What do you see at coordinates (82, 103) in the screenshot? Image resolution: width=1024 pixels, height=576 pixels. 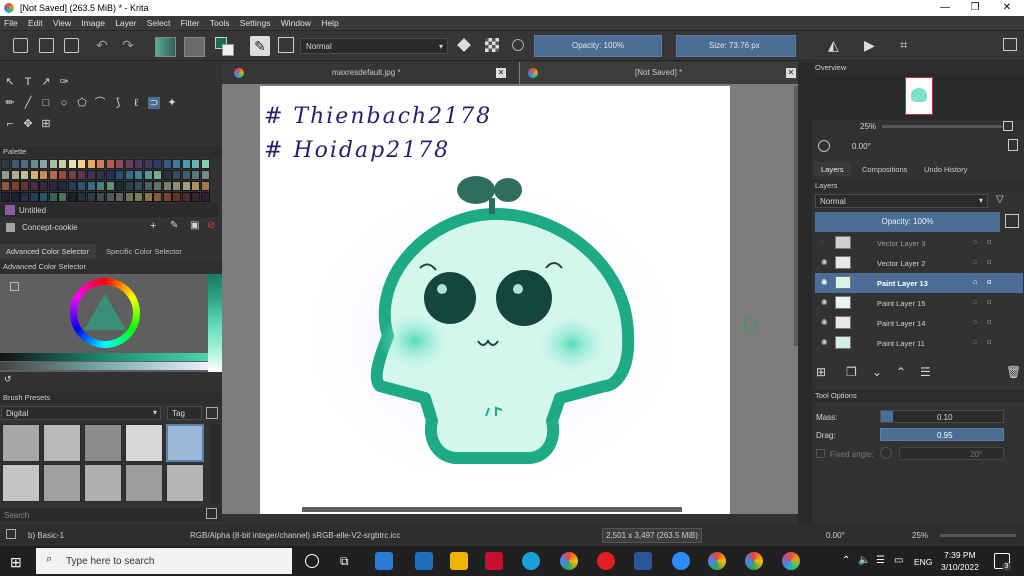 I see `polygon-tool-icon: ⬠` at bounding box center [82, 103].